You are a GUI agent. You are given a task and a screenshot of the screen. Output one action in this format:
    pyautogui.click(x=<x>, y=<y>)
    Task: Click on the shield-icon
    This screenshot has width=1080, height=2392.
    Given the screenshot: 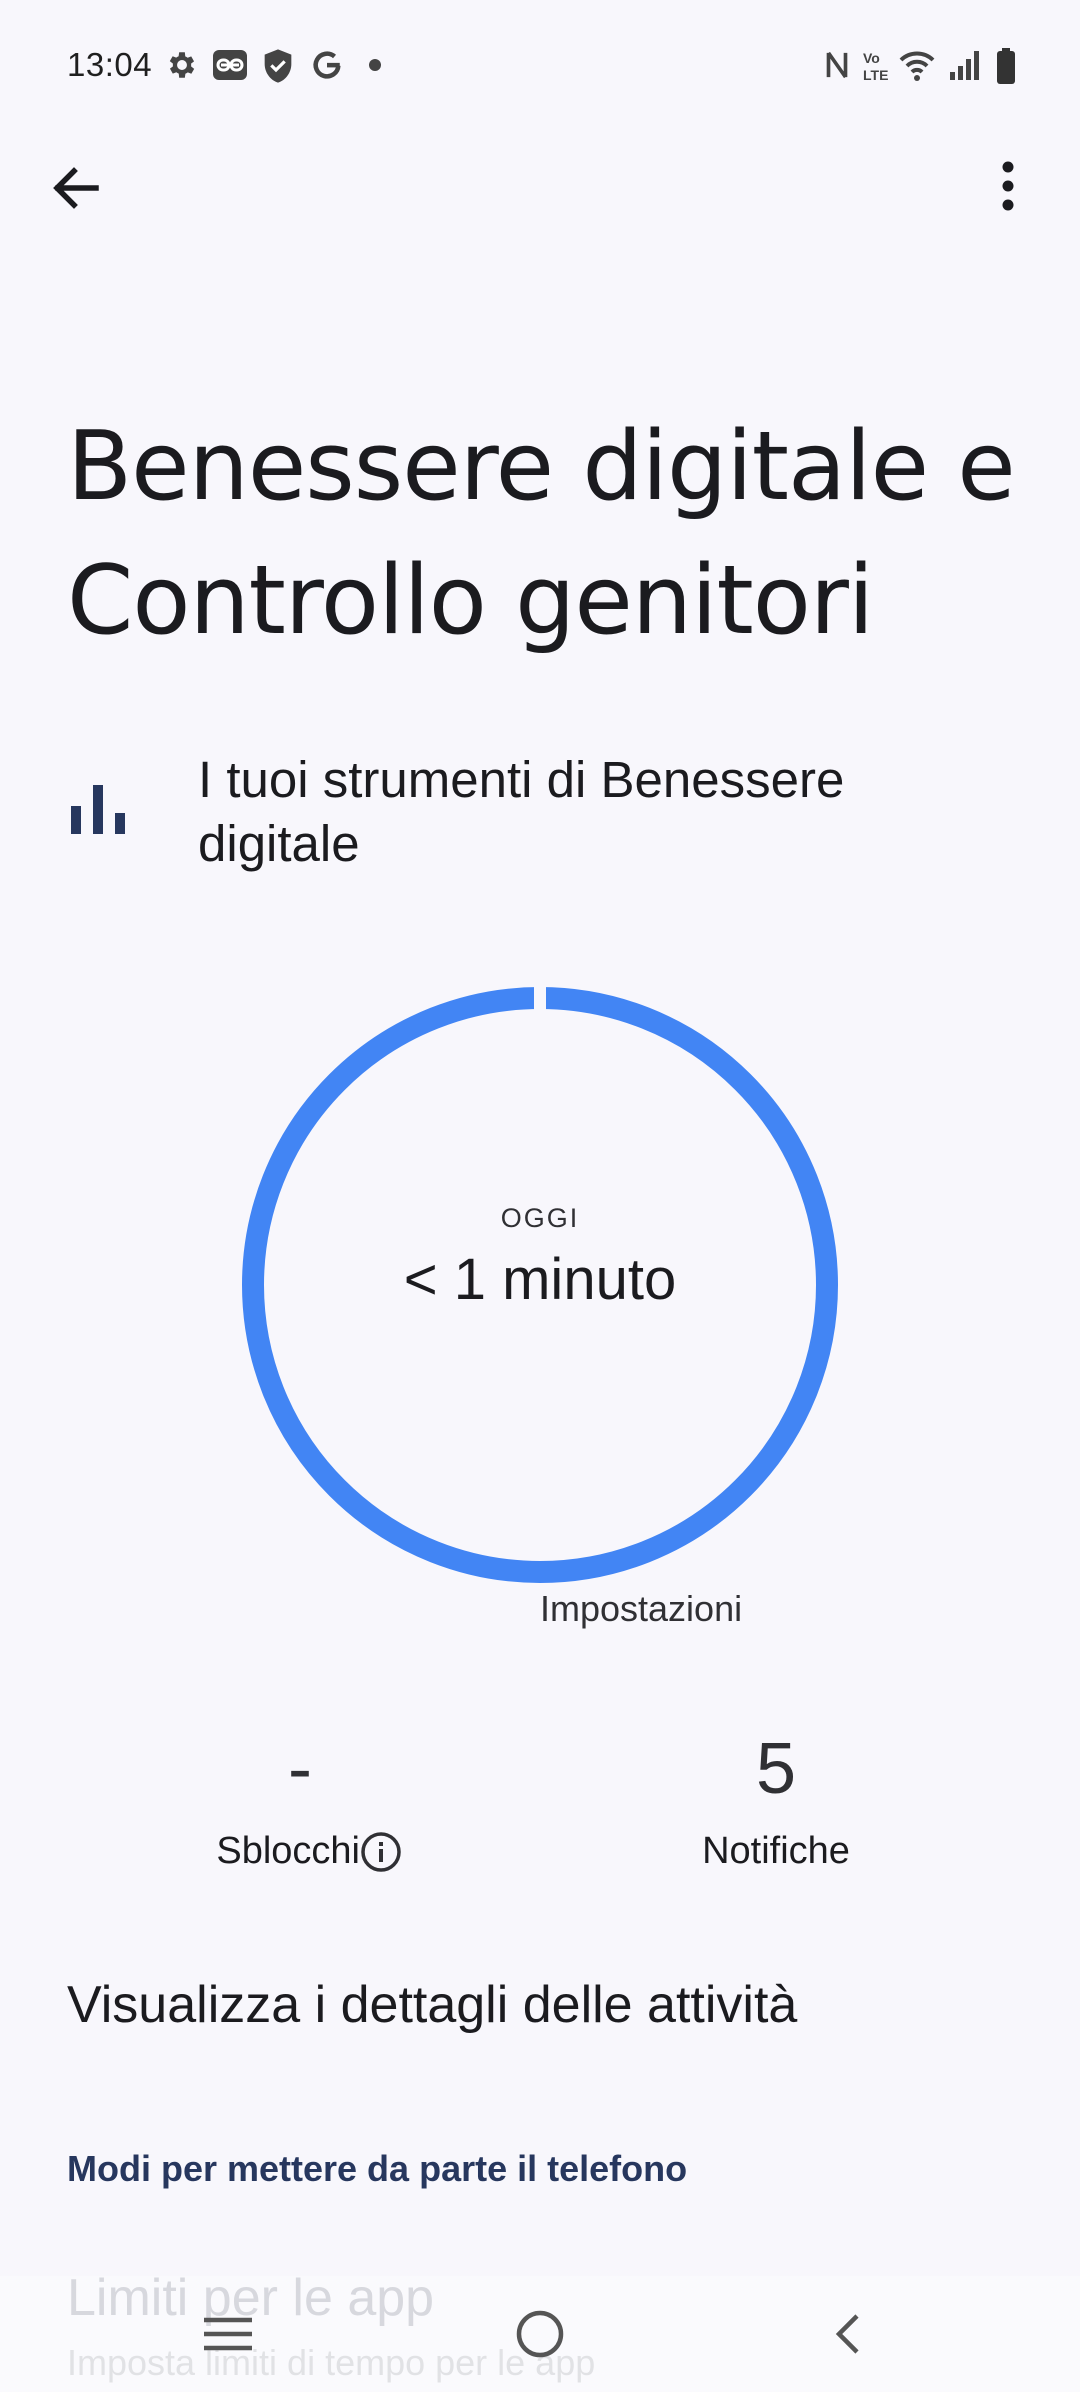 What is the action you would take?
    pyautogui.click(x=278, y=66)
    